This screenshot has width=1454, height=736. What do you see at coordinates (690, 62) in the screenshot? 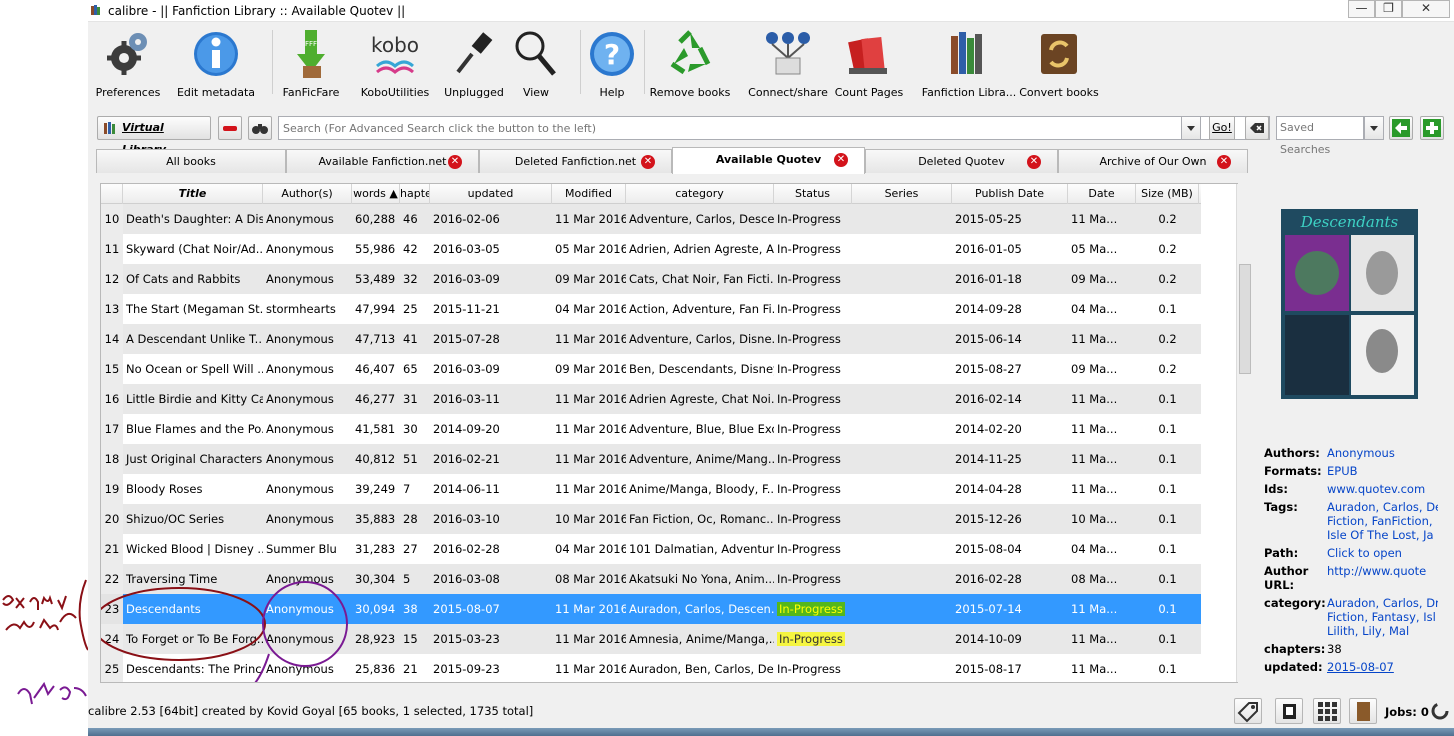
I see `remove-books-button: Remove books` at bounding box center [690, 62].